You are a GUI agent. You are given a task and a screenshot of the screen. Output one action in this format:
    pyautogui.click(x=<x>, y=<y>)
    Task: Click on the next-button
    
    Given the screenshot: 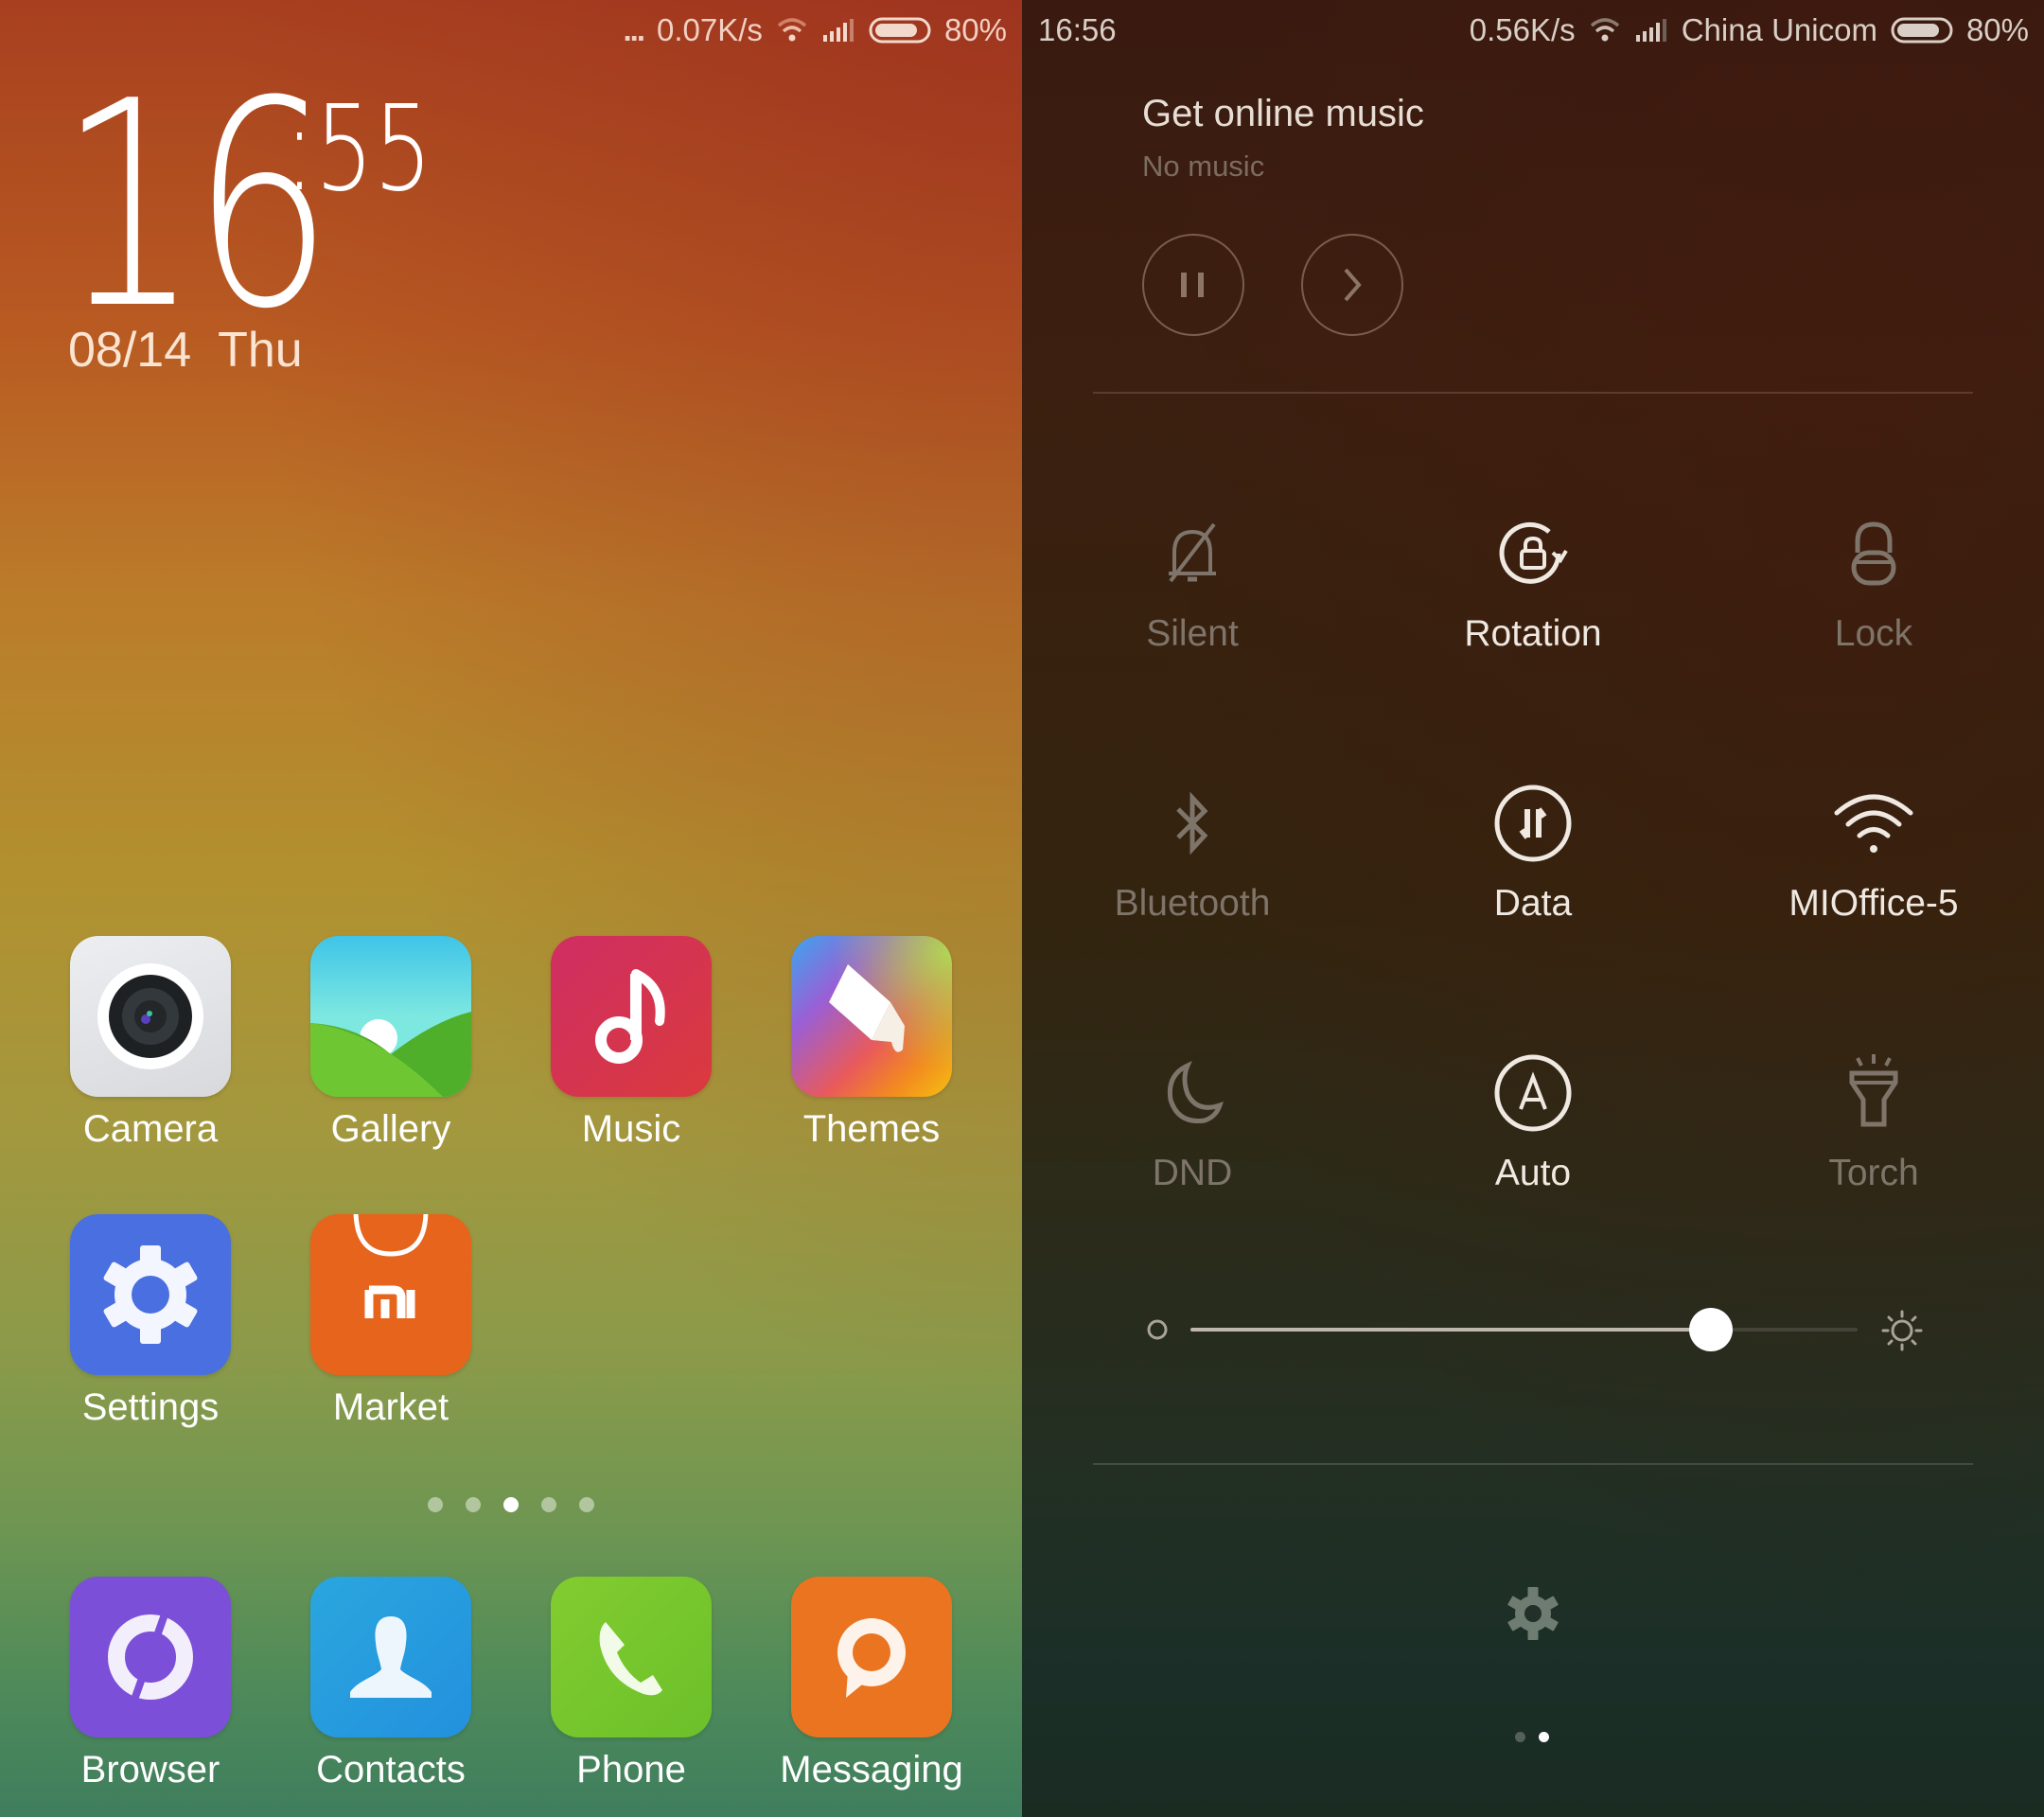 What is the action you would take?
    pyautogui.click(x=1352, y=285)
    